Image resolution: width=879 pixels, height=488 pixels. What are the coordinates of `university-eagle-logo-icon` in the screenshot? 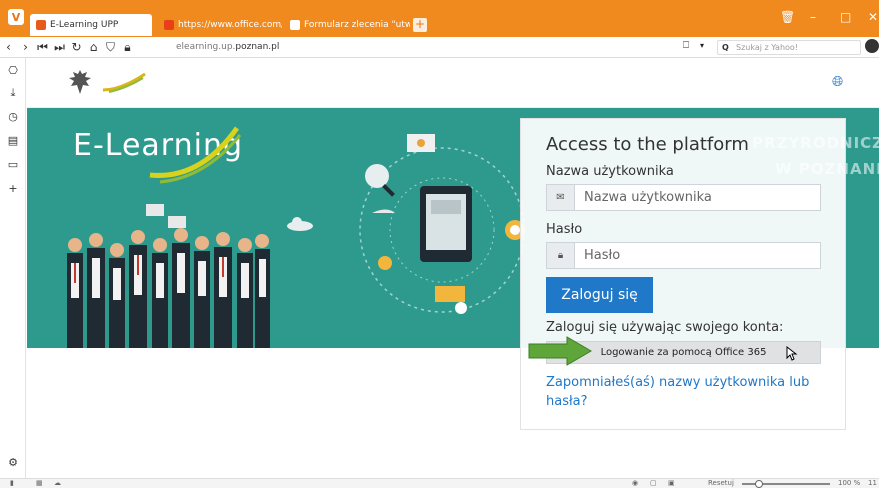 It's located at (80, 82).